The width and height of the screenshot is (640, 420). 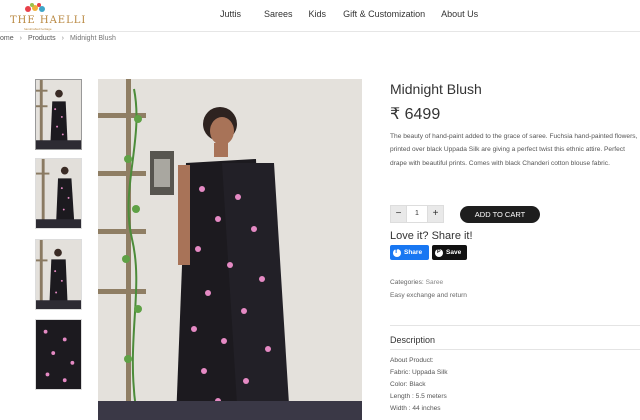 I want to click on breadcrumb-products: Products, so click(x=42, y=38).